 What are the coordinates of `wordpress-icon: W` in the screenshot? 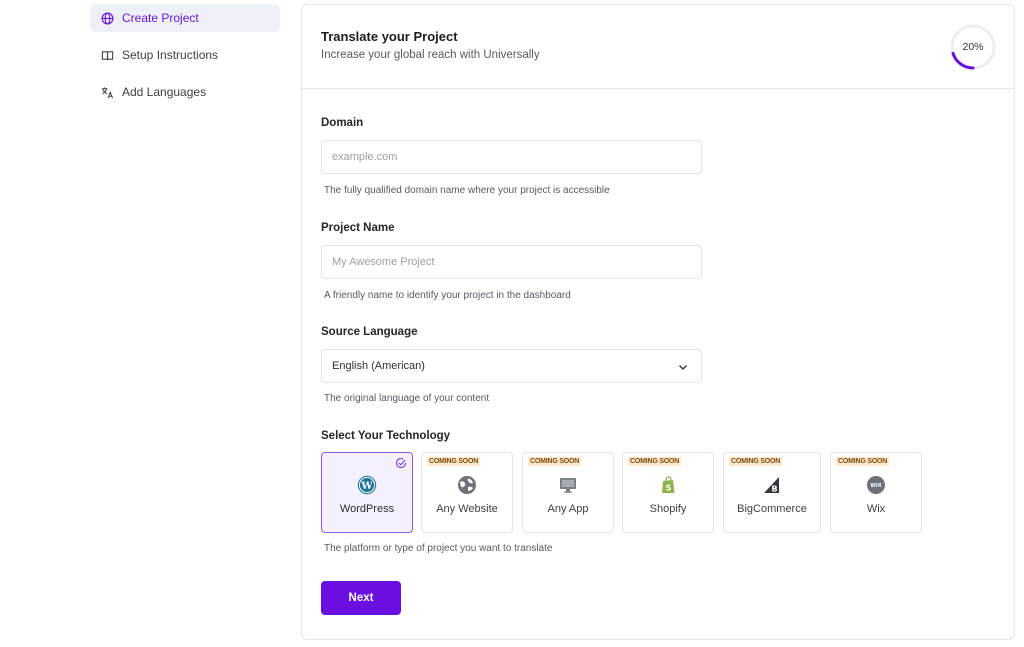 It's located at (367, 485).